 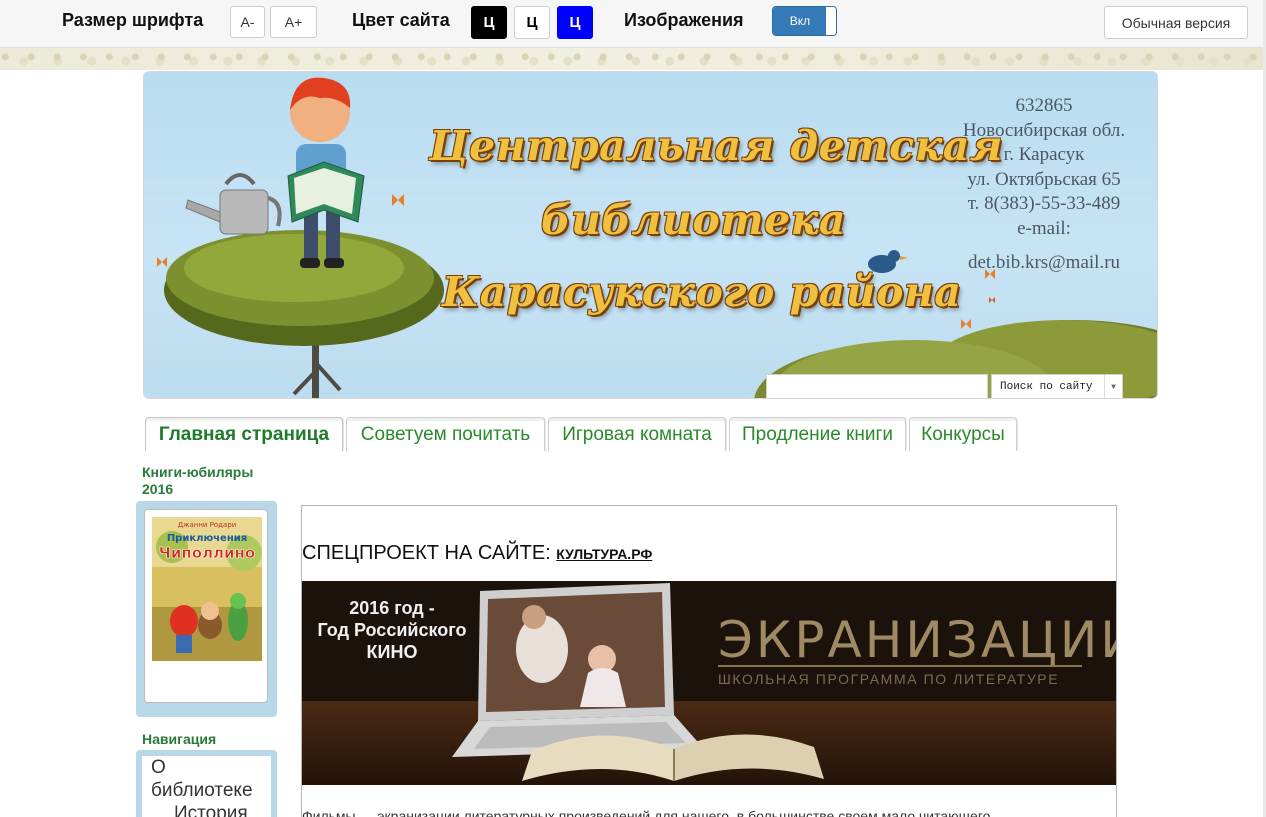 I want to click on book-author: Джанни Родари, so click(x=207, y=525).